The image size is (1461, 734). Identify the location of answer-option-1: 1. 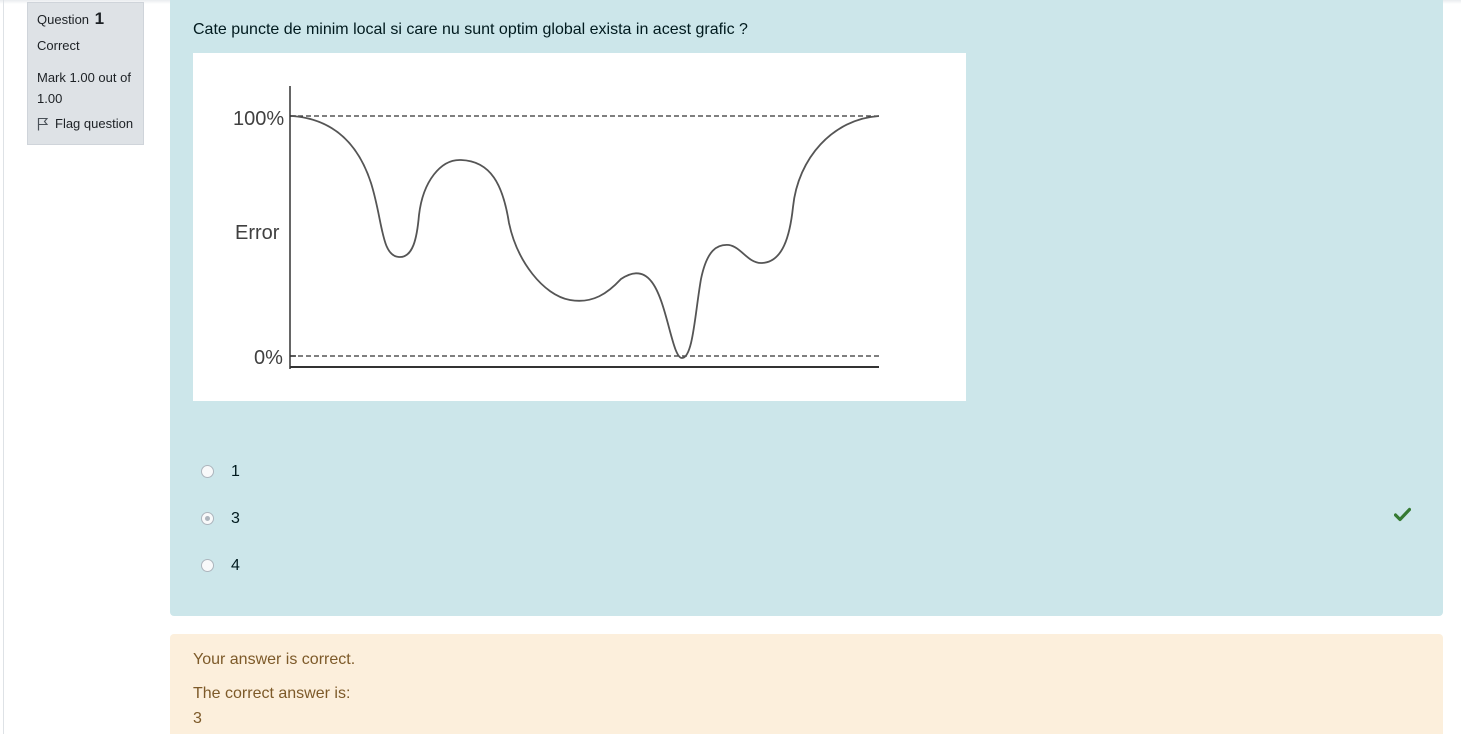
(801, 473).